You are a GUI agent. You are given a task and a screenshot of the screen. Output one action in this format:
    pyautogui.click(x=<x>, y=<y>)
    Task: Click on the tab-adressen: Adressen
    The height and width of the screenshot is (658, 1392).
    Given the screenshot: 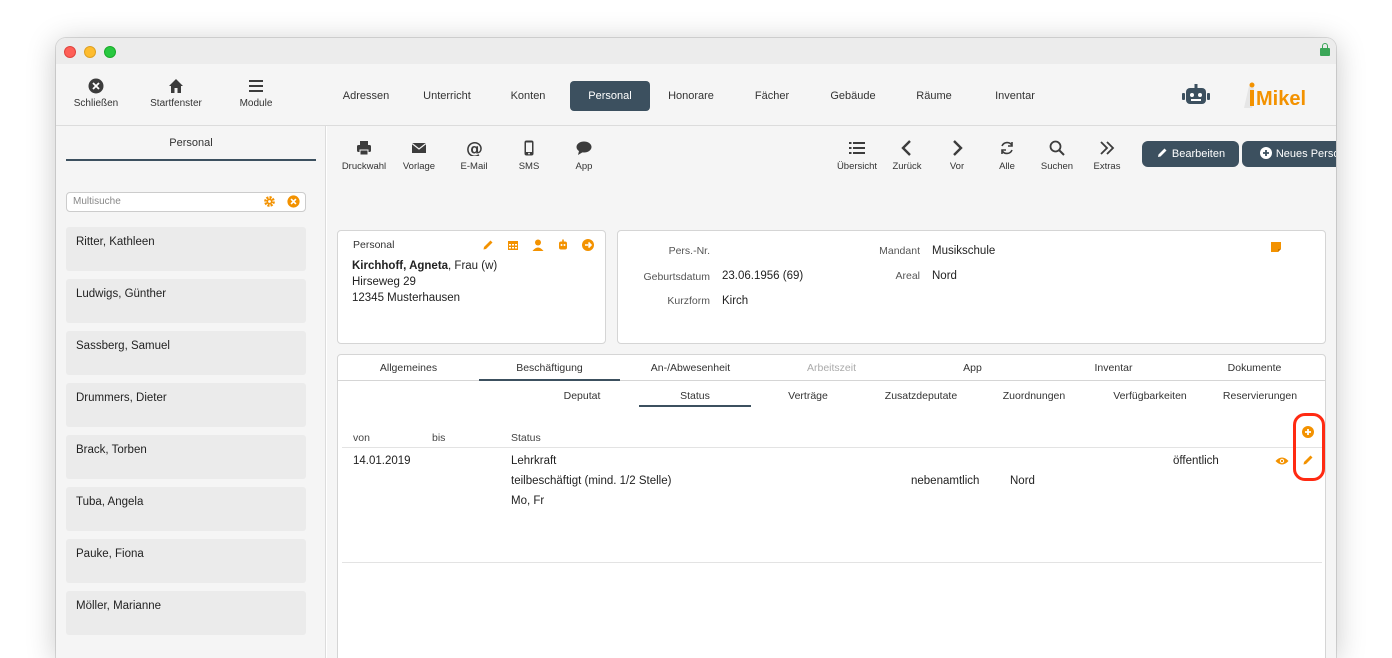 What is the action you would take?
    pyautogui.click(x=366, y=96)
    